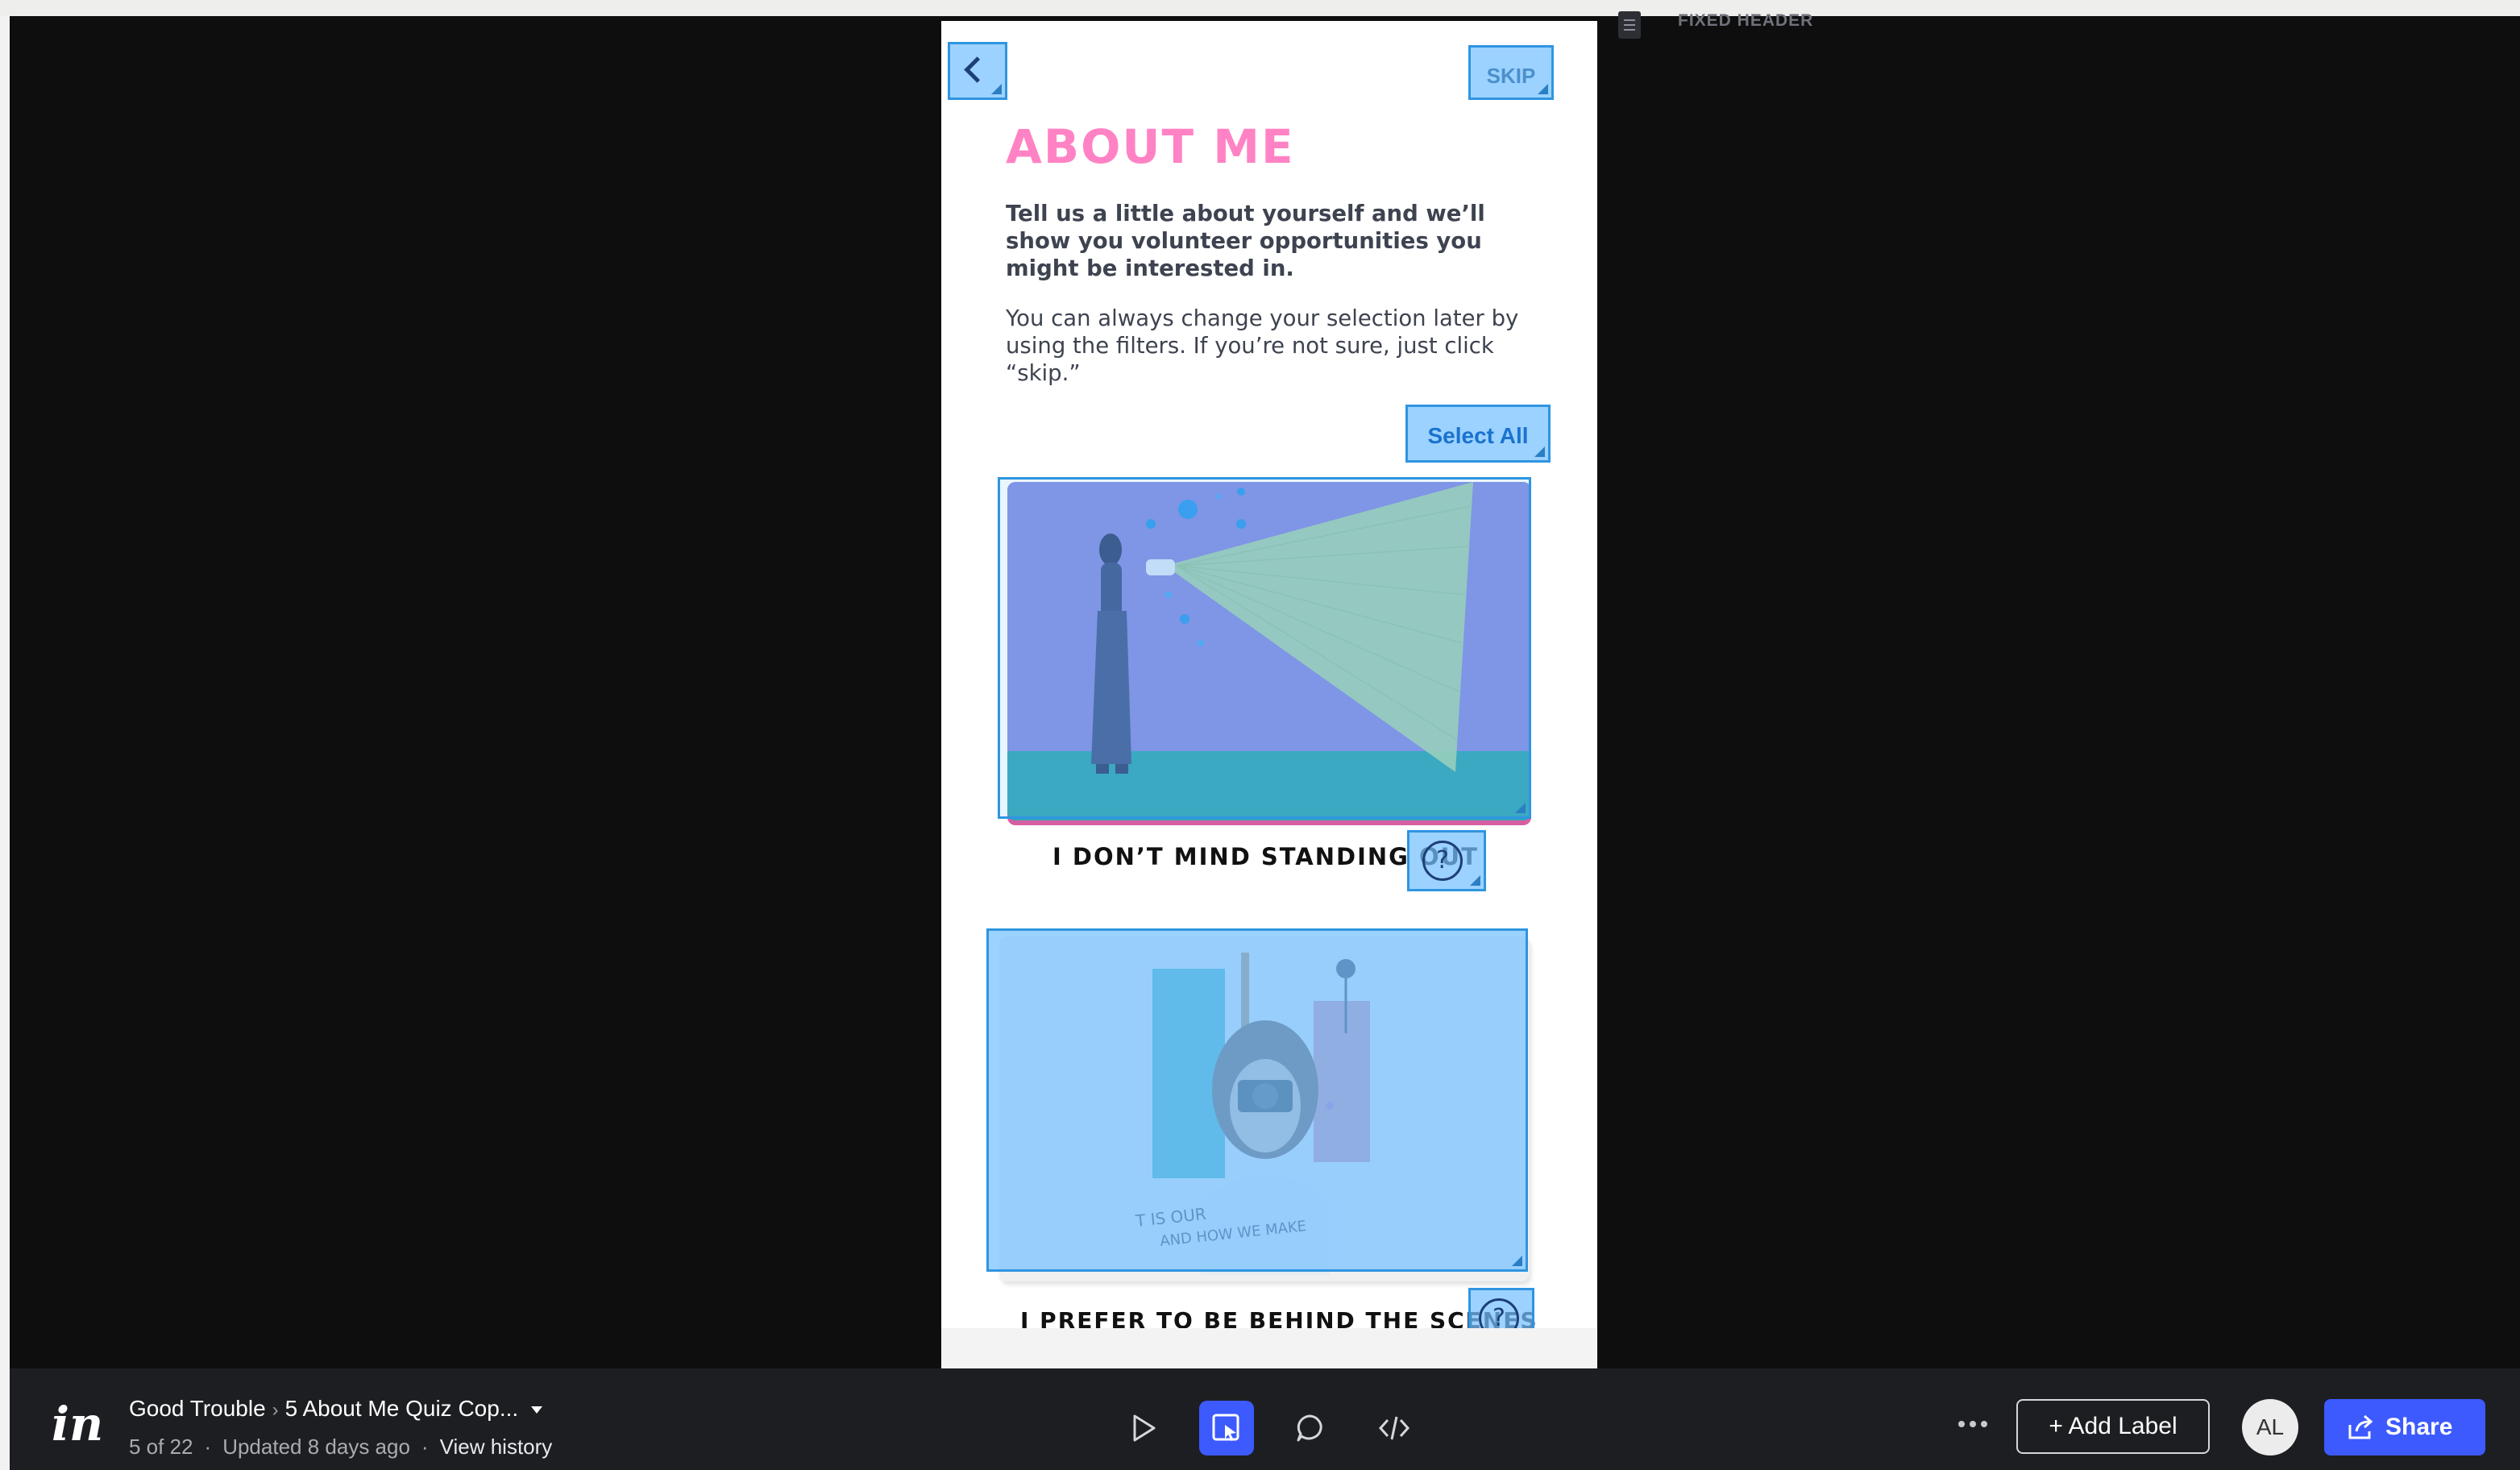 Image resolution: width=2520 pixels, height=1470 pixels. I want to click on share-icon, so click(2360, 1426).